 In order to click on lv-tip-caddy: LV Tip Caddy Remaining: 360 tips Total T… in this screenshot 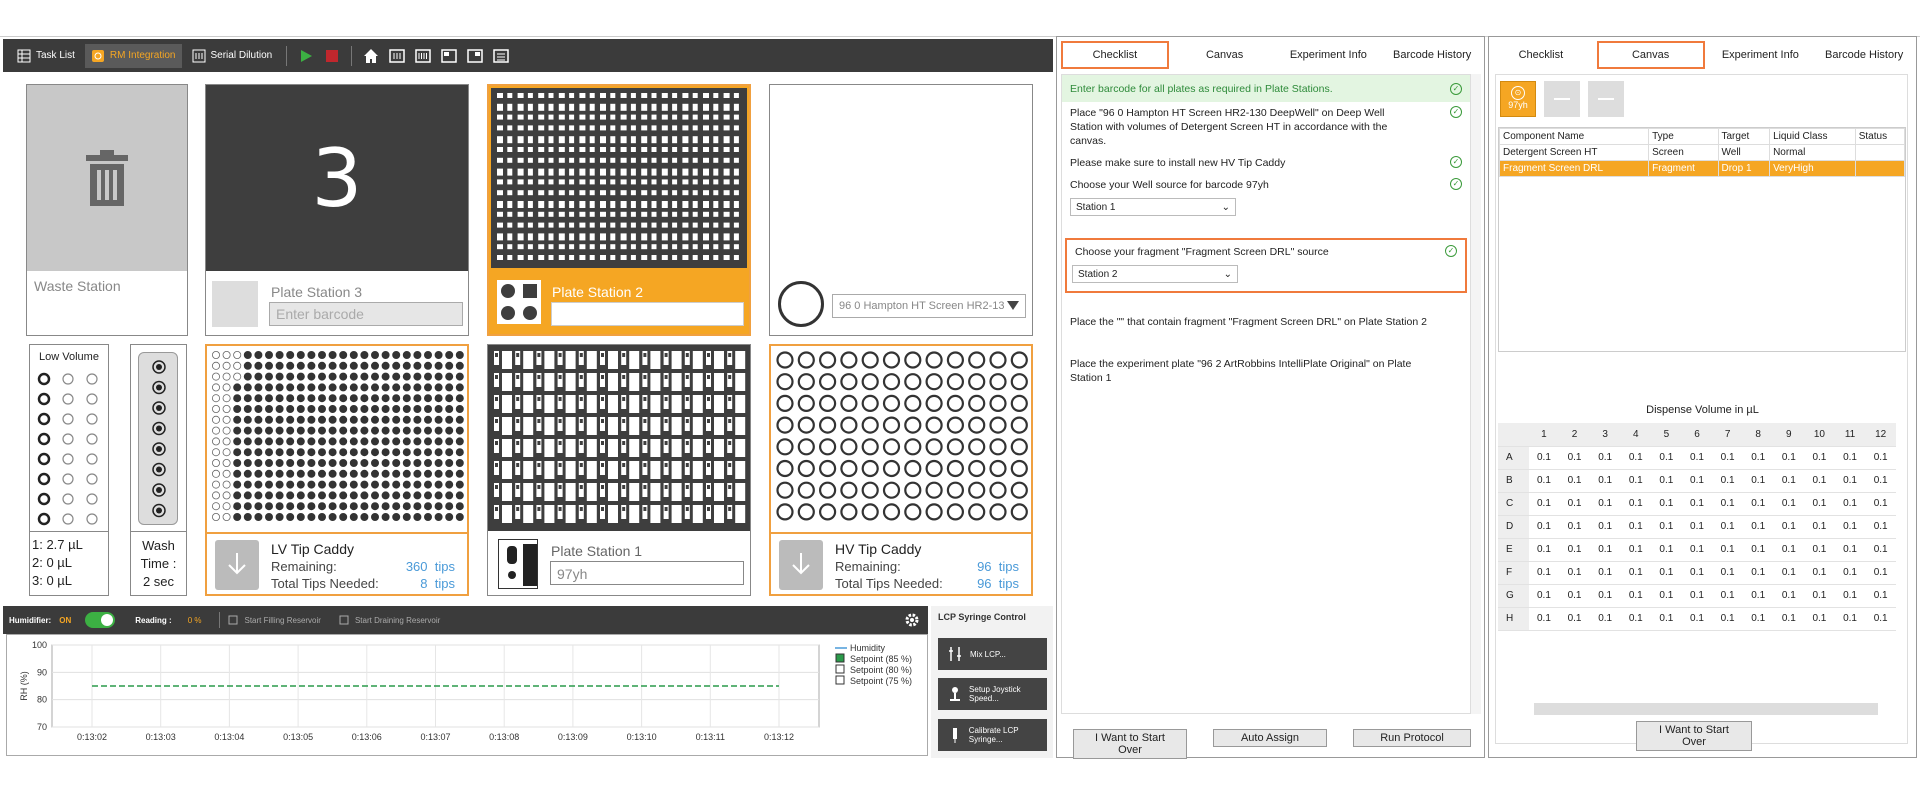, I will do `click(337, 470)`.